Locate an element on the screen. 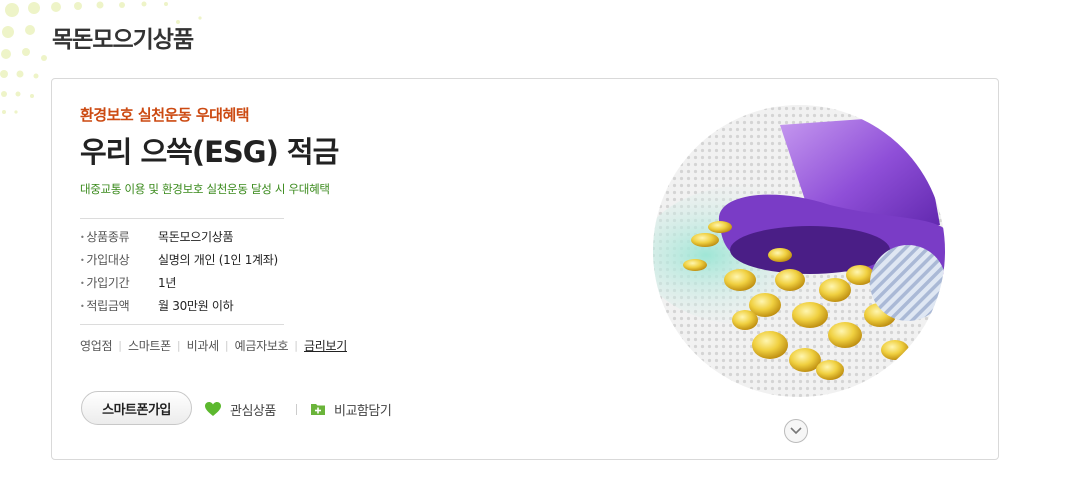 This screenshot has width=1083, height=488. product-description: 대중교통 이용 및 환경보호 실천운동 달성 시 우대혜택 is located at coordinates (205, 189).